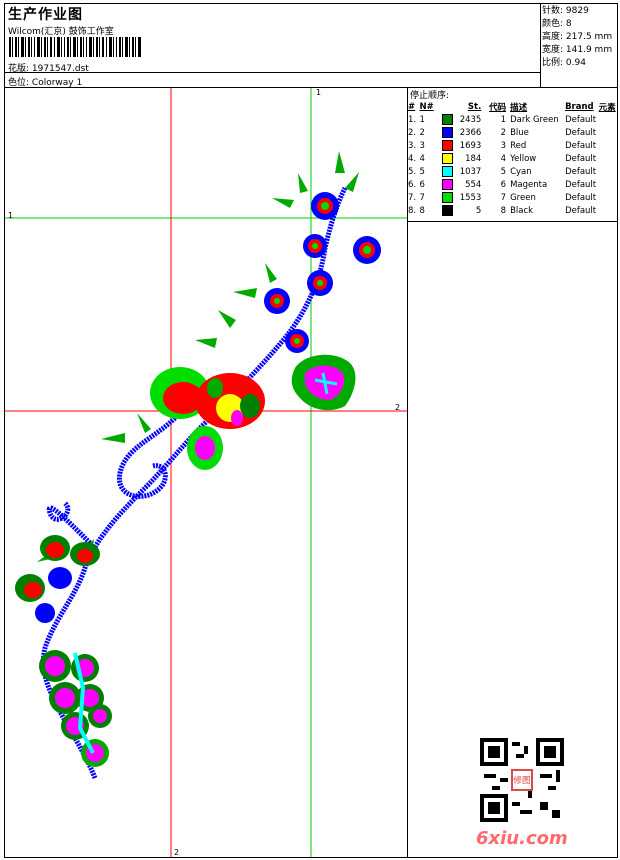  Describe the element at coordinates (207, 418) in the screenshot. I see `central-flower` at that location.